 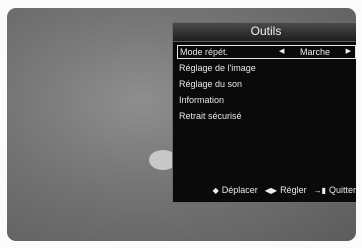 I want to click on menu-item-information: Information, so click(x=266, y=100).